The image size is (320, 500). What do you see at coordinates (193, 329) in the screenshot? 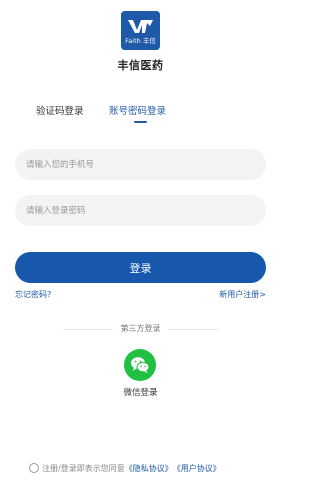
I see `divider-line-right` at bounding box center [193, 329].